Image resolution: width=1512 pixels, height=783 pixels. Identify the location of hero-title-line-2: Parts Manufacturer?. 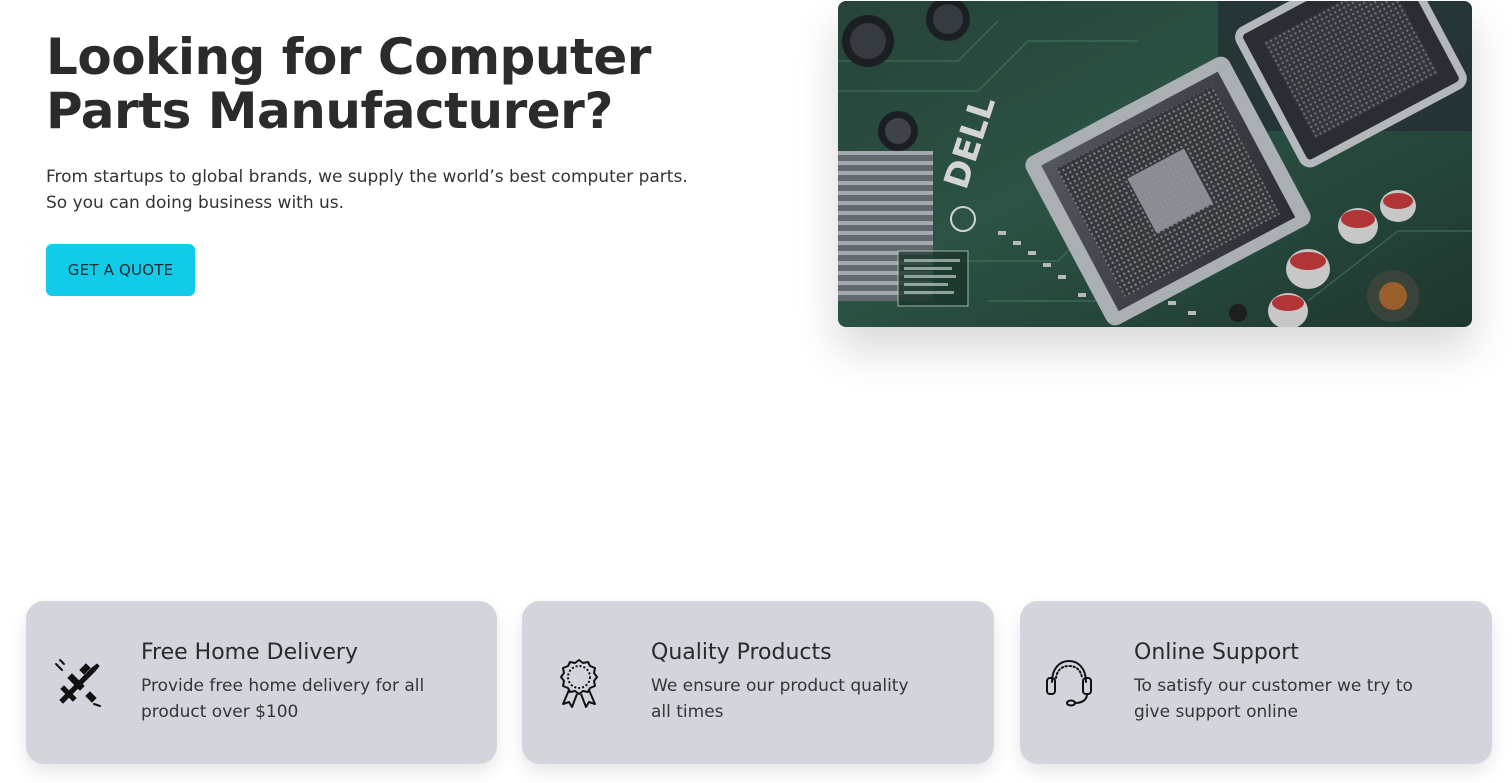
(329, 111).